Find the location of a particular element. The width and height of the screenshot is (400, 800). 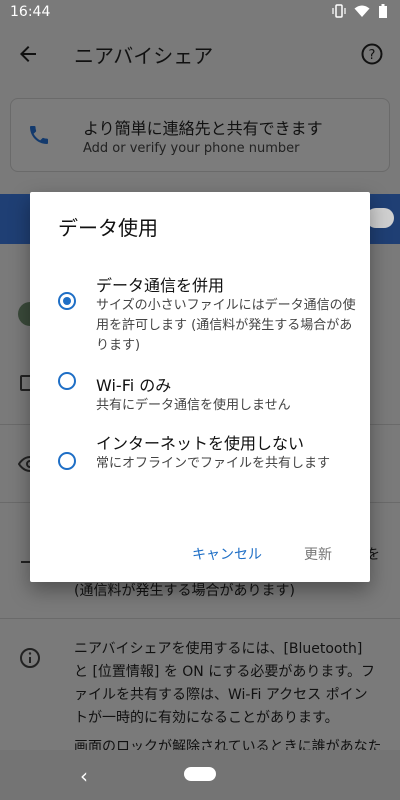

nav-home-pill is located at coordinates (200, 774).